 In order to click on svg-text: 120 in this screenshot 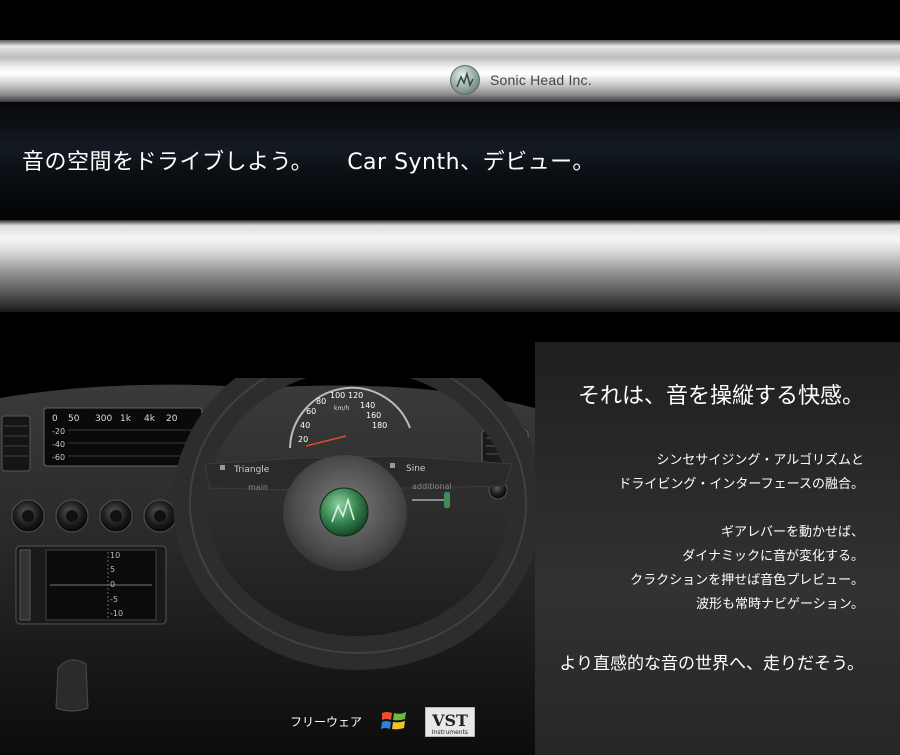, I will do `click(355, 395)`.